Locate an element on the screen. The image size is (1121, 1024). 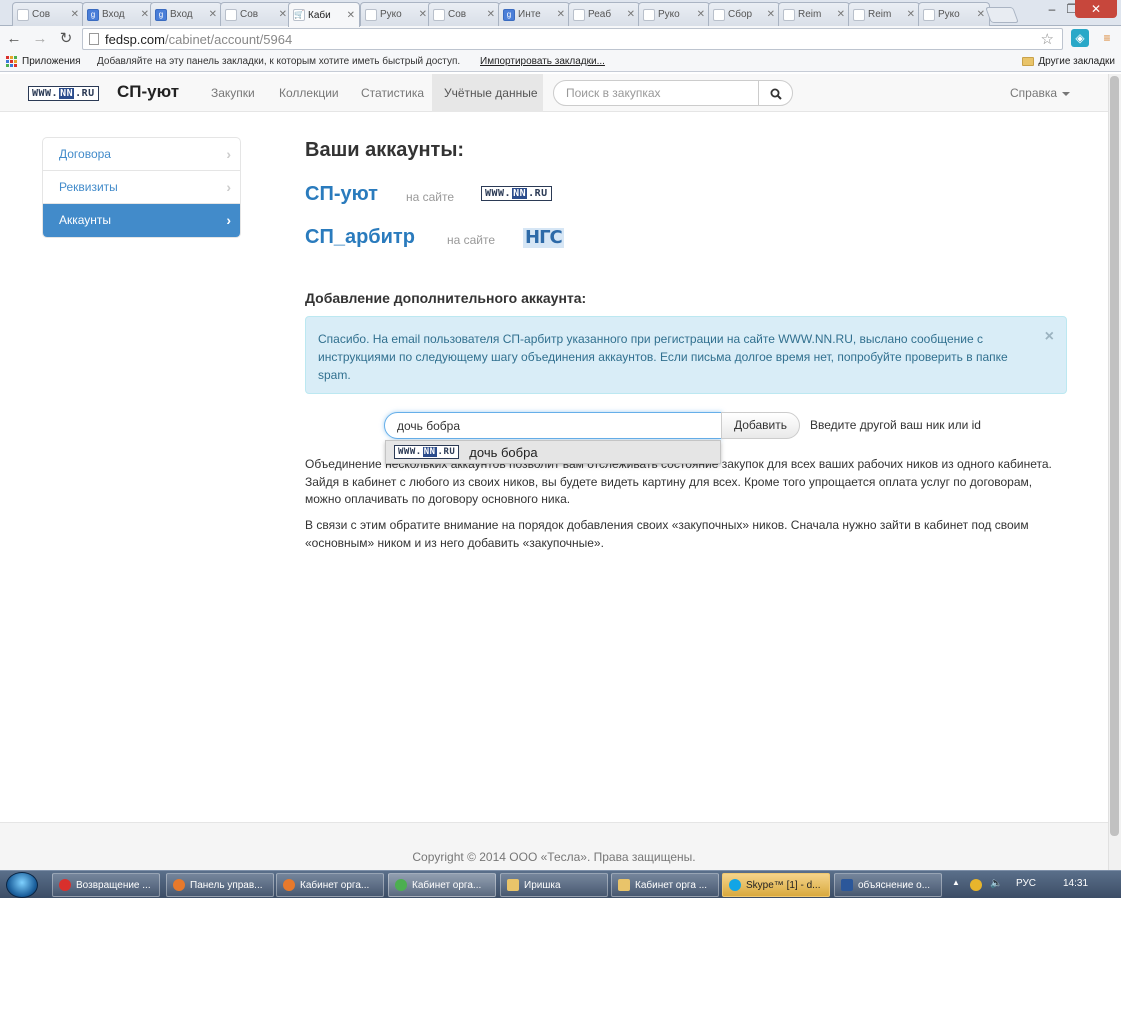
browser-tab: Реаб ✕ is located at coordinates (604, 14).